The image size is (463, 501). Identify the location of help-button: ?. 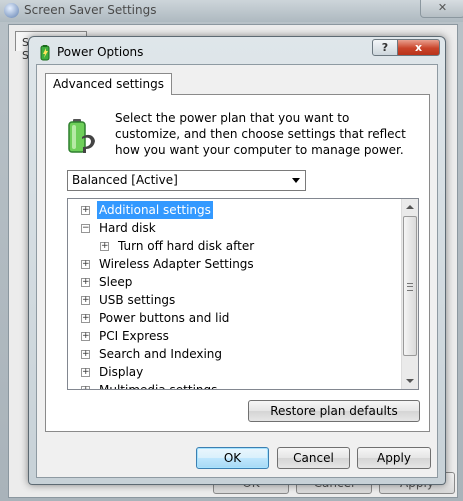
(385, 47).